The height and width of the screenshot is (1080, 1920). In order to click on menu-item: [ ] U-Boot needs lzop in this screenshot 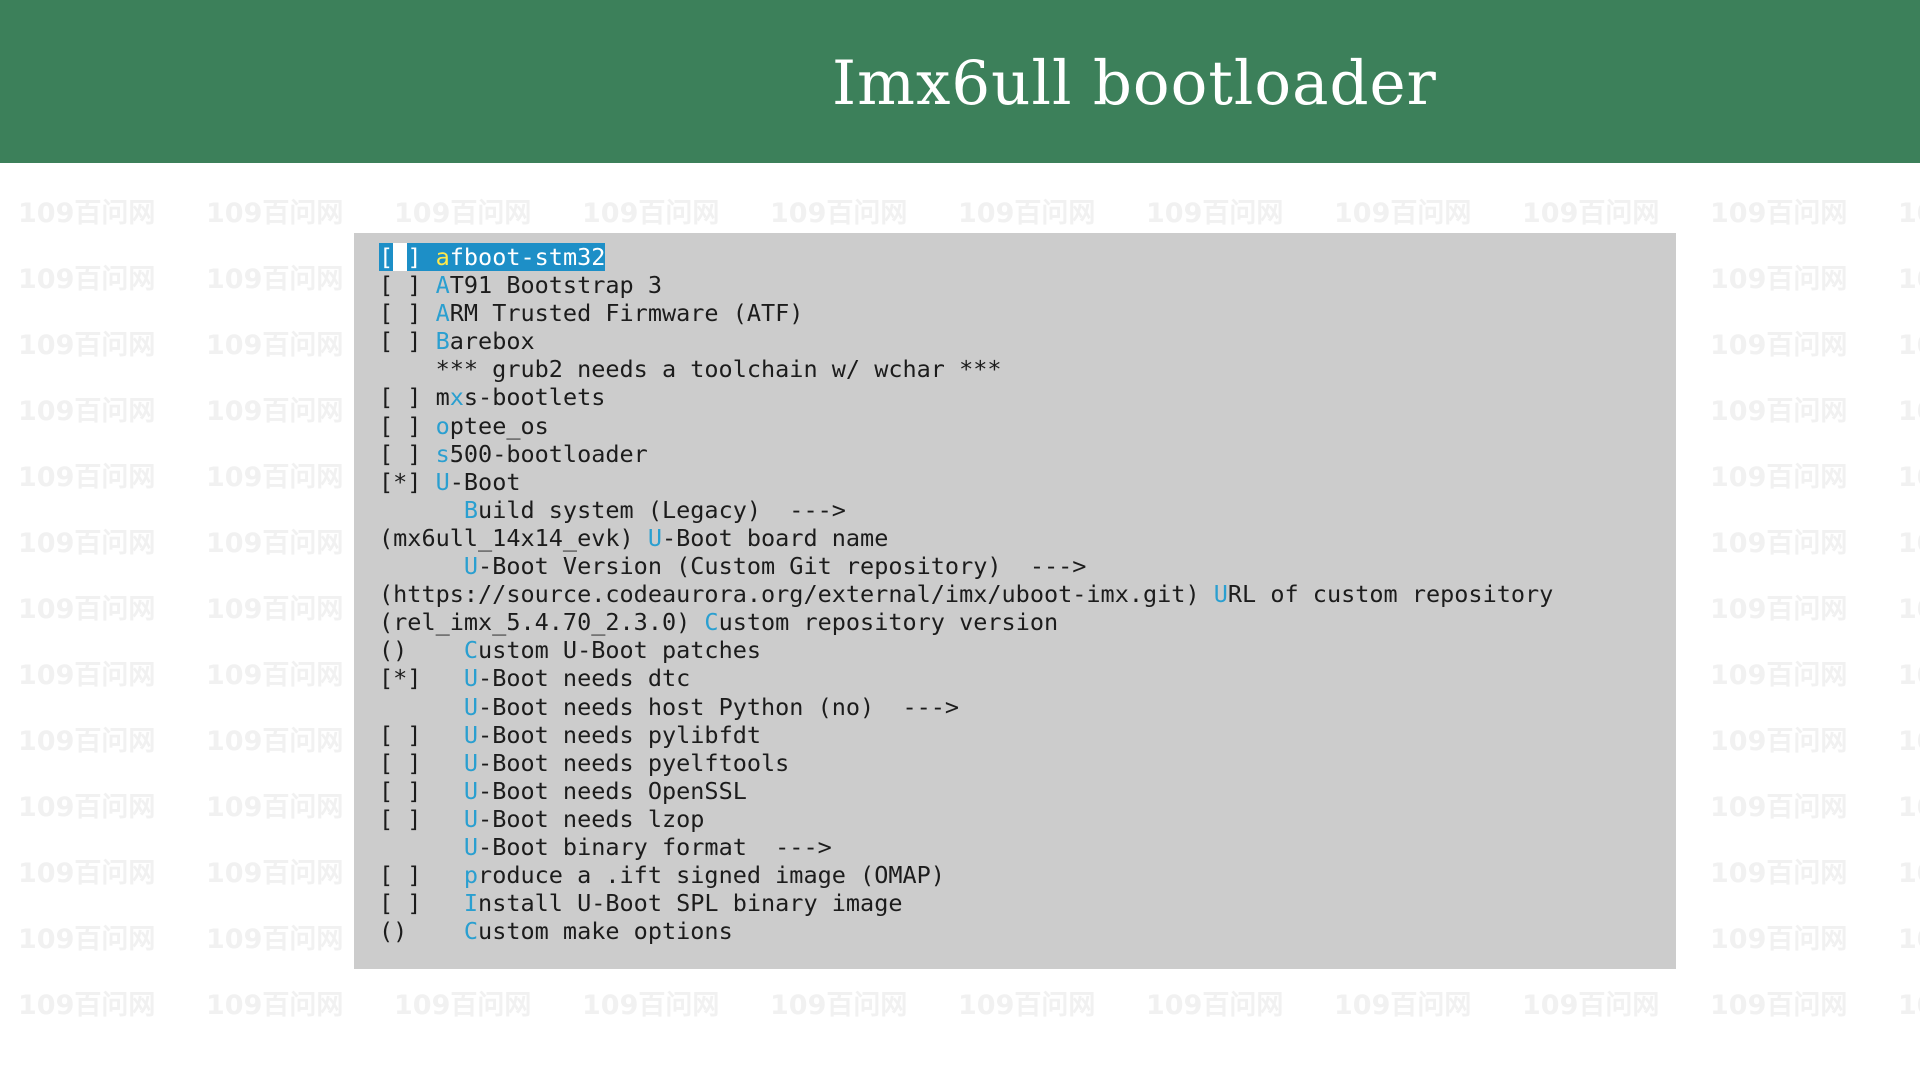, I will do `click(966, 819)`.